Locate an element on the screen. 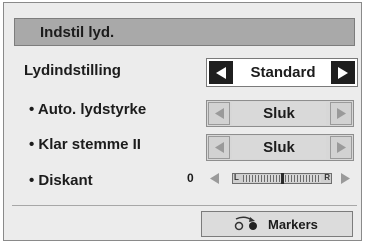 This screenshot has width=365, height=243. clear-voice-next-button is located at coordinates (341, 147).